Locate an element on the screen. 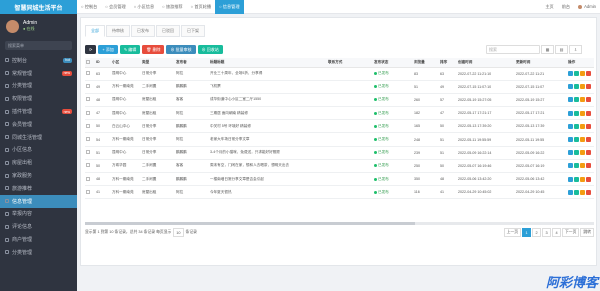  column-header: 排序 is located at coordinates (448, 63).